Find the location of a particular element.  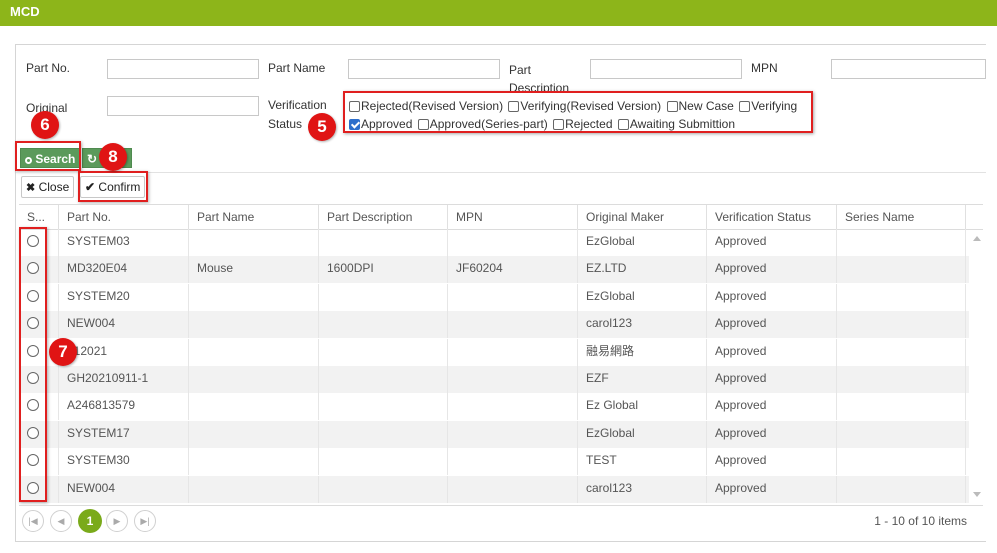

column-header-mpn: MPN is located at coordinates (513, 217).